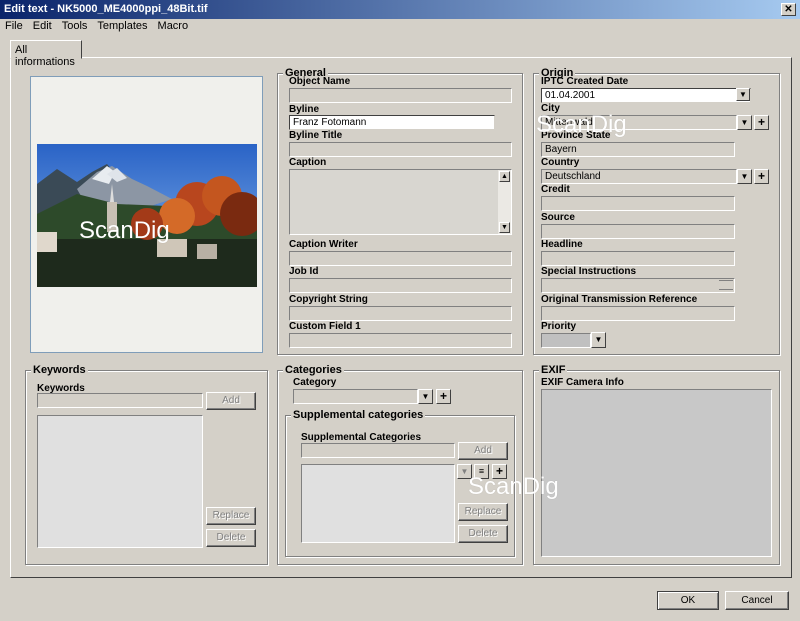 The width and height of the screenshot is (800, 621). What do you see at coordinates (173, 27) in the screenshot?
I see `menu-macro: Macro` at bounding box center [173, 27].